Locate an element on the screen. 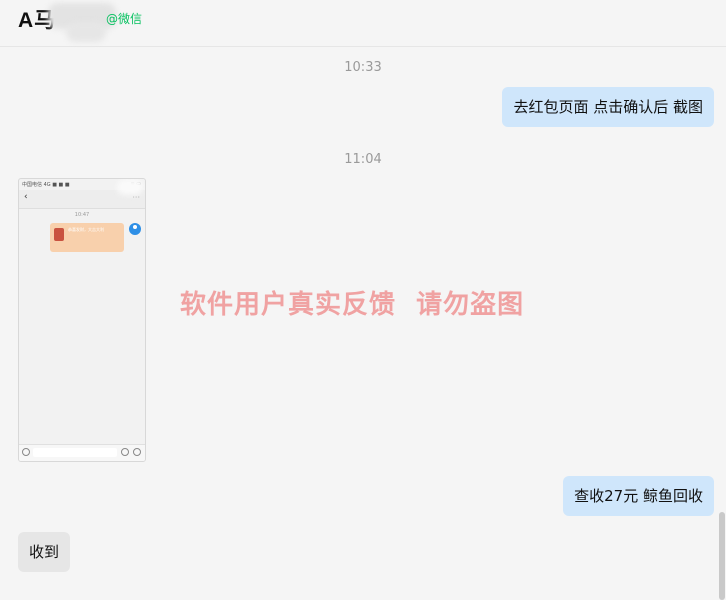 The image size is (726, 600). screenshot-input-bar is located at coordinates (82, 452).